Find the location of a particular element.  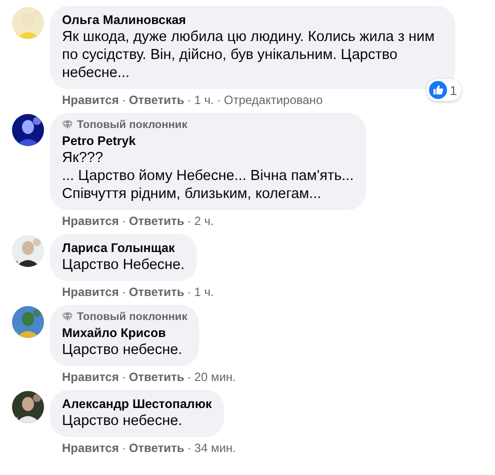

author-name: Petro Petryk is located at coordinates (208, 141).